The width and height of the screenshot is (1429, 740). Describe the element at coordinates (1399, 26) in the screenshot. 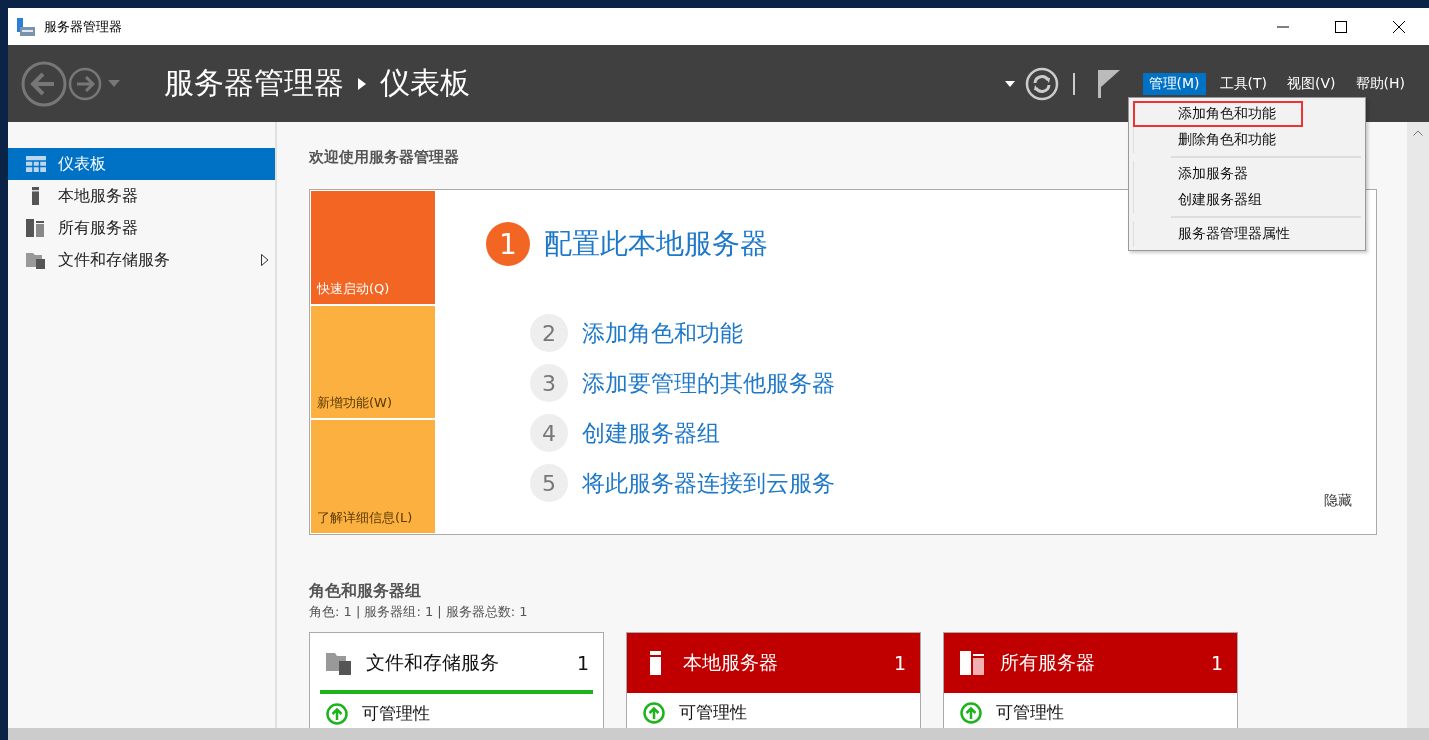

I see `close-icon` at that location.